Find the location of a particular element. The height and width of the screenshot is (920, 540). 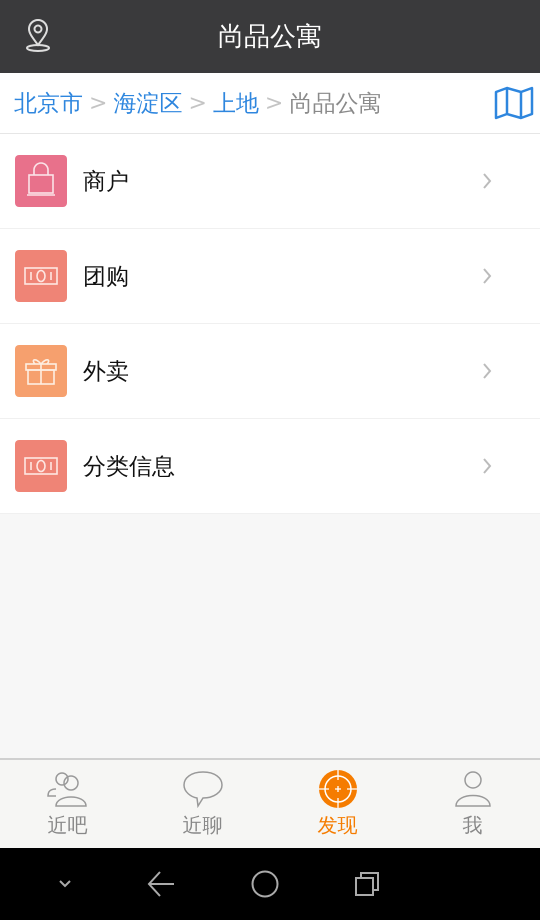

tab: 近聊 is located at coordinates (202, 804).